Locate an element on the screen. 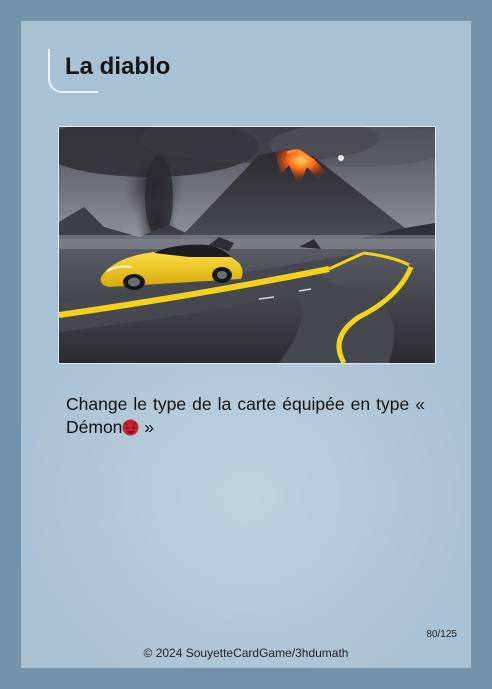 The image size is (492, 689). demon-icon is located at coordinates (130, 427).